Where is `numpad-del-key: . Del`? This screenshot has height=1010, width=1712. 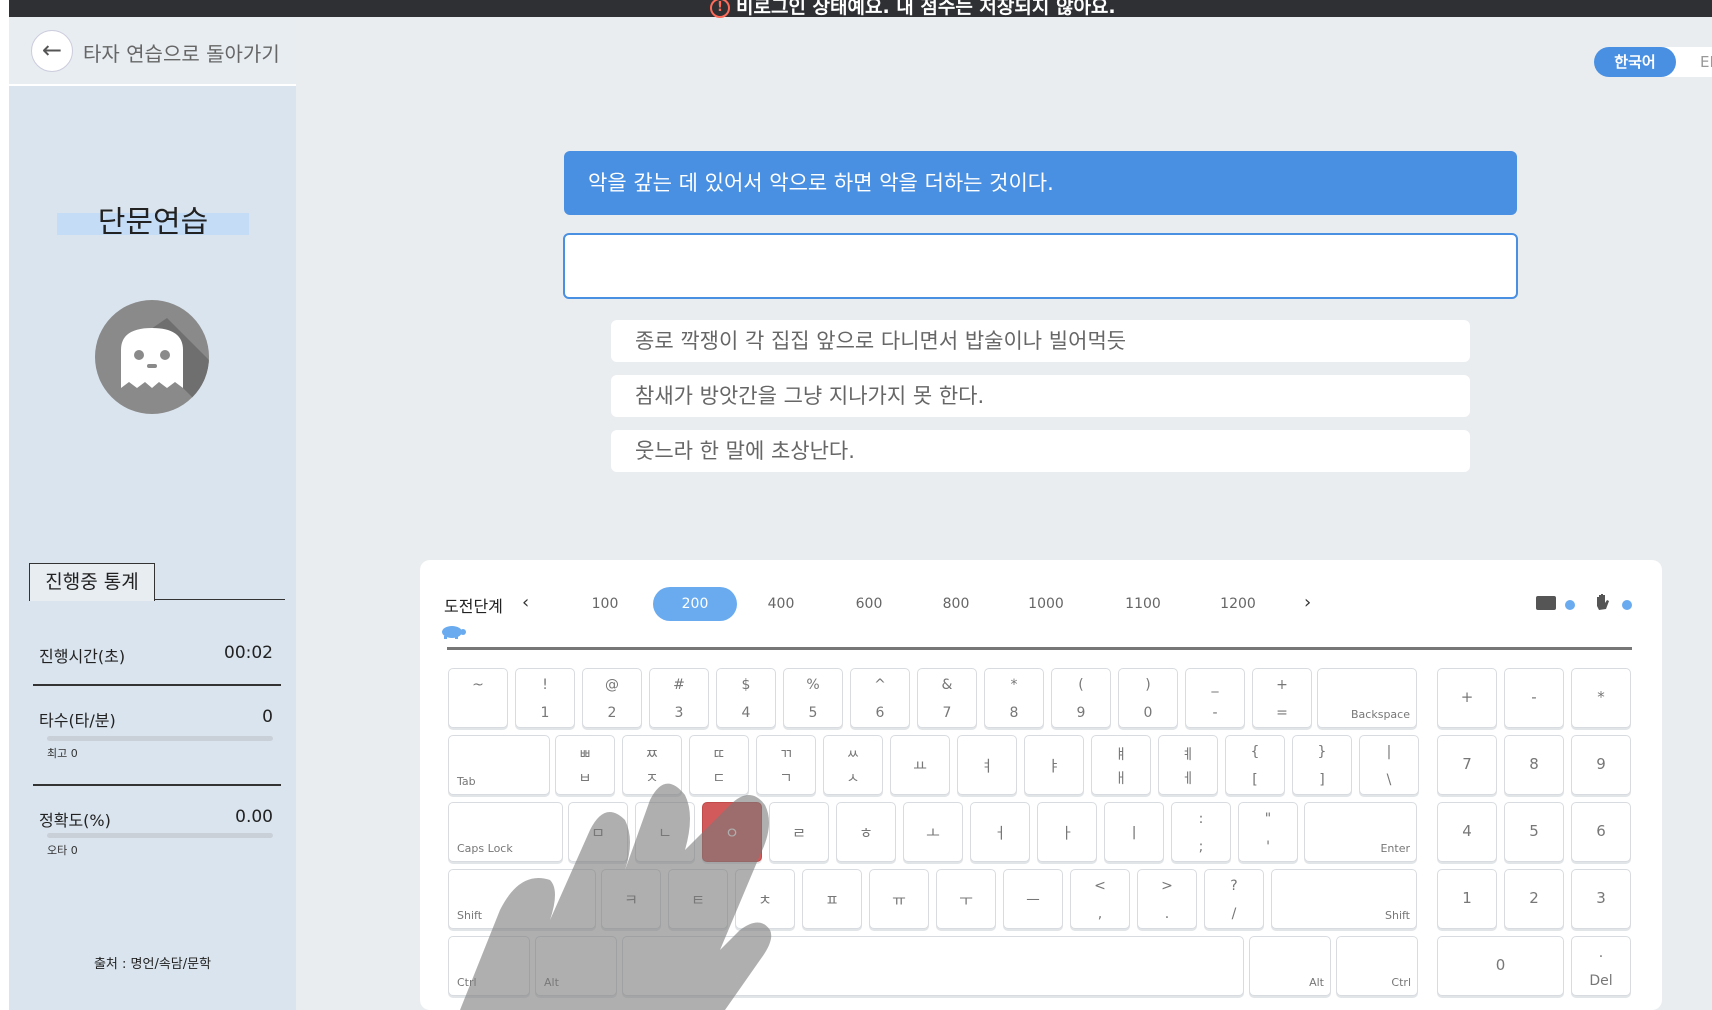 numpad-del-key: . Del is located at coordinates (1601, 966).